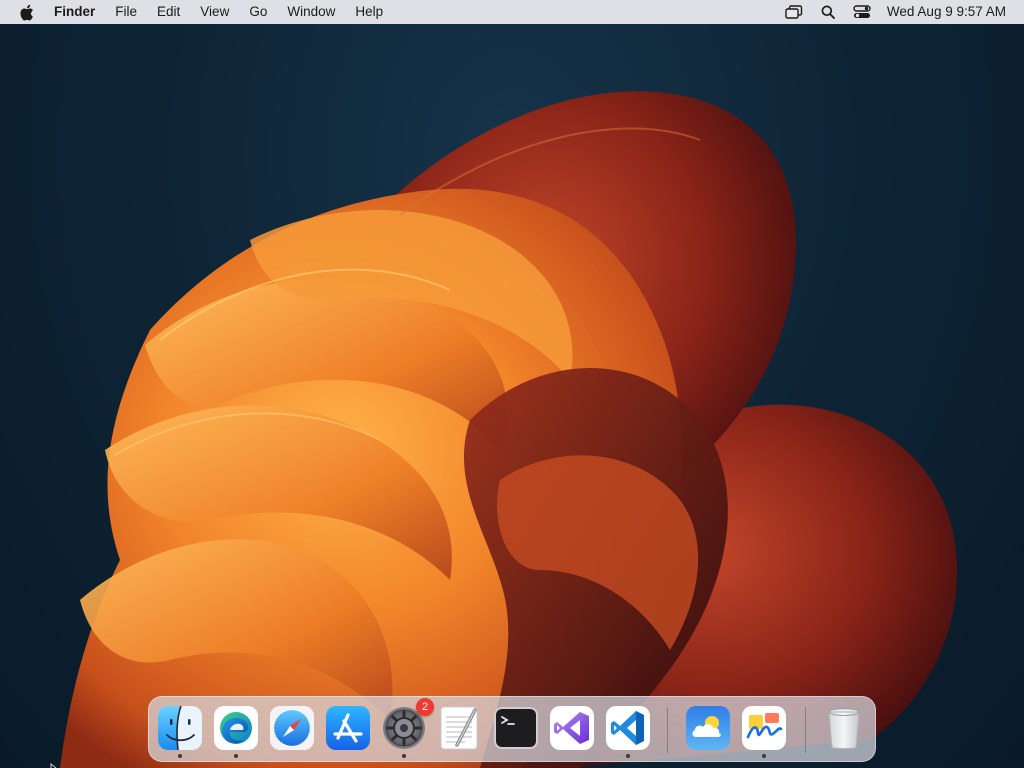  Describe the element at coordinates (369, 12) in the screenshot. I see `menu-help: Help` at that location.